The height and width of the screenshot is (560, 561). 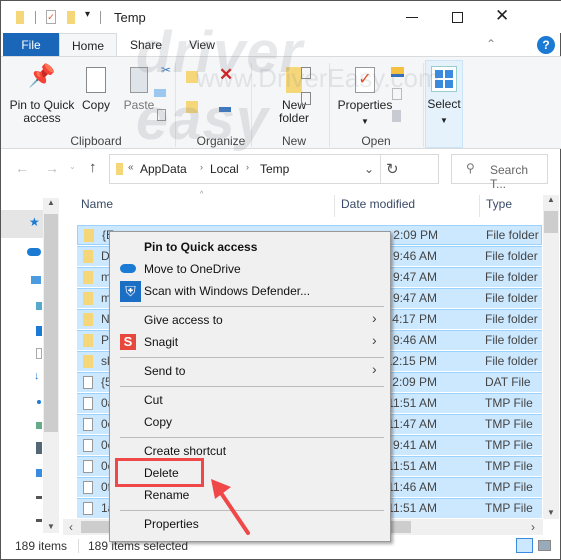 What do you see at coordinates (192, 107) in the screenshot?
I see `copy-to-icon` at bounding box center [192, 107].